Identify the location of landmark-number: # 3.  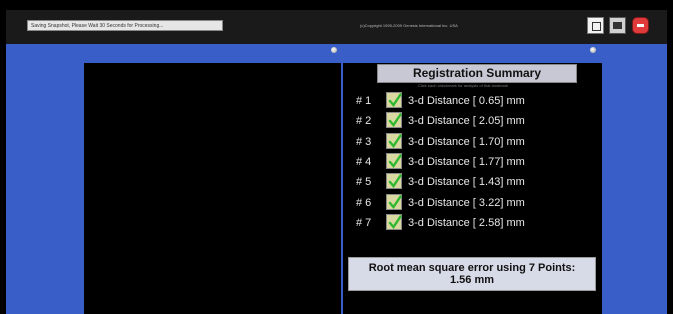
(364, 141).